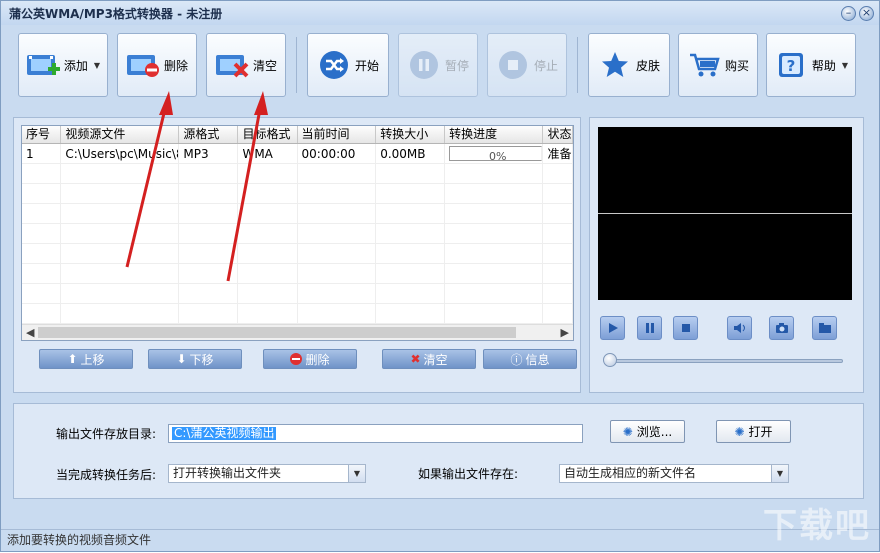  What do you see at coordinates (647, 65) in the screenshot?
I see `skin-label: 皮肤` at bounding box center [647, 65].